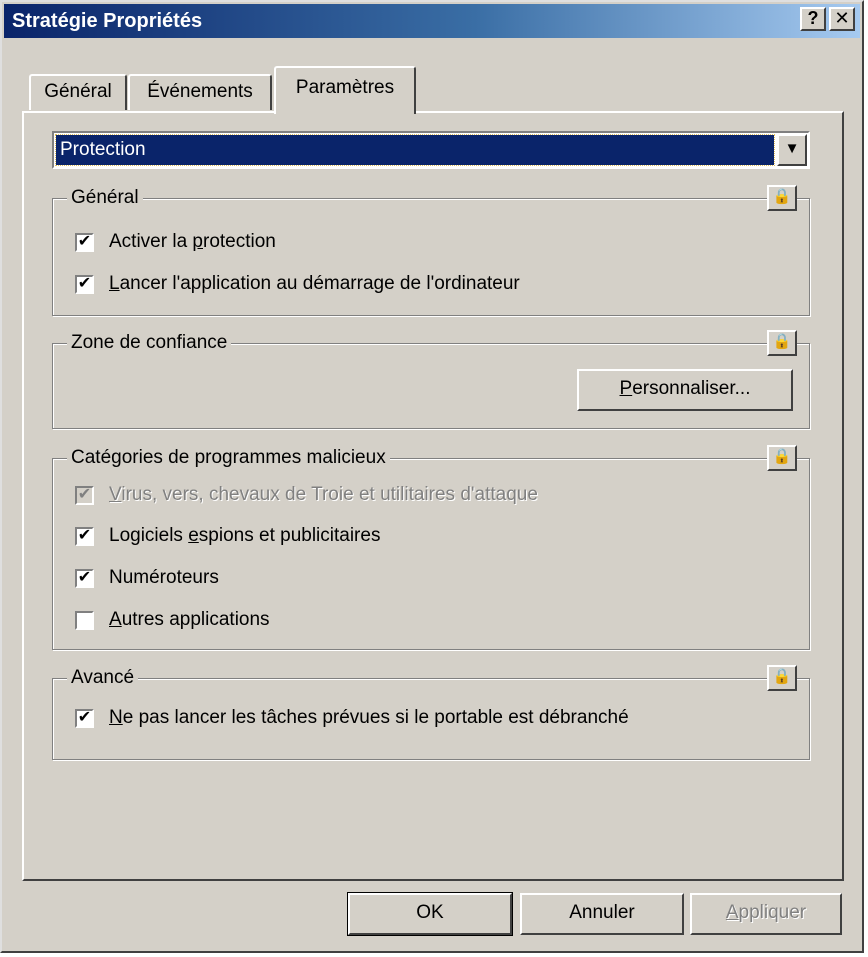  I want to click on checkbox-label: Autres applications, so click(189, 619).